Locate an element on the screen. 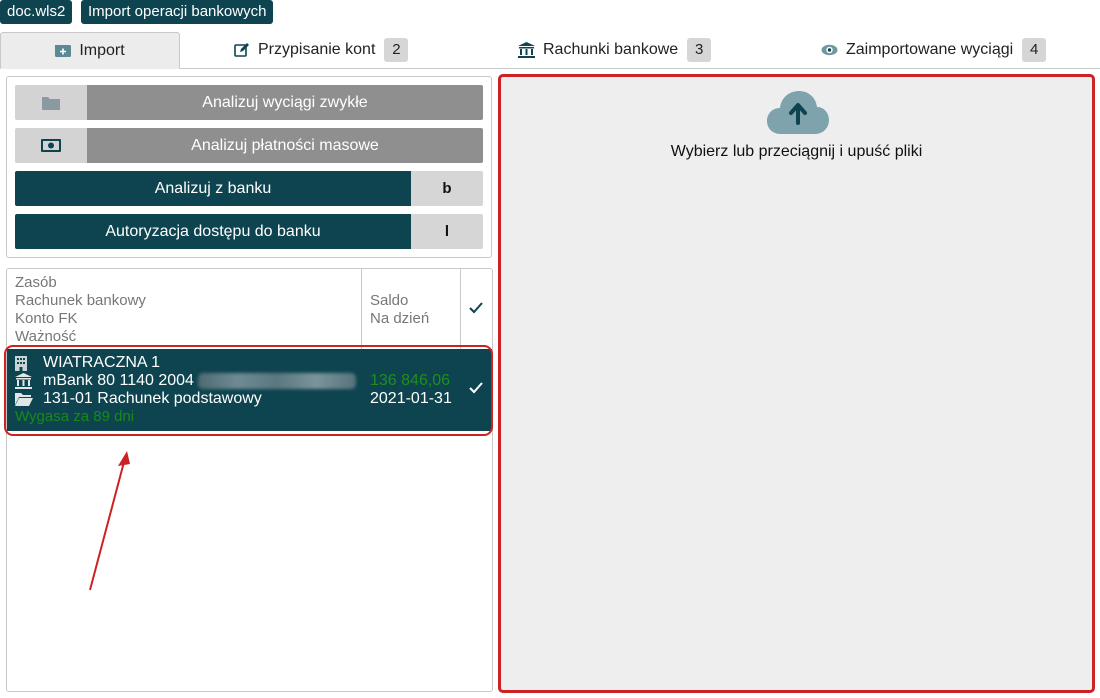  dropzone-text: Wybierz lub przeciągnij i upuść pliki is located at coordinates (796, 151).